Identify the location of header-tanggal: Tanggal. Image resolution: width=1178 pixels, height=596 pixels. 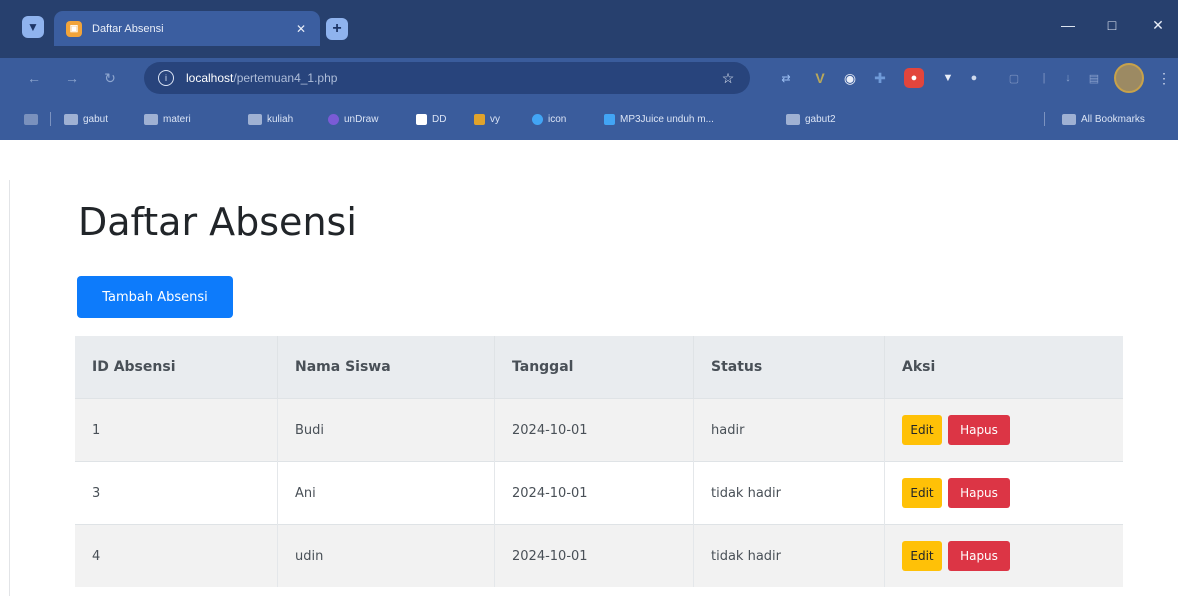
(594, 367).